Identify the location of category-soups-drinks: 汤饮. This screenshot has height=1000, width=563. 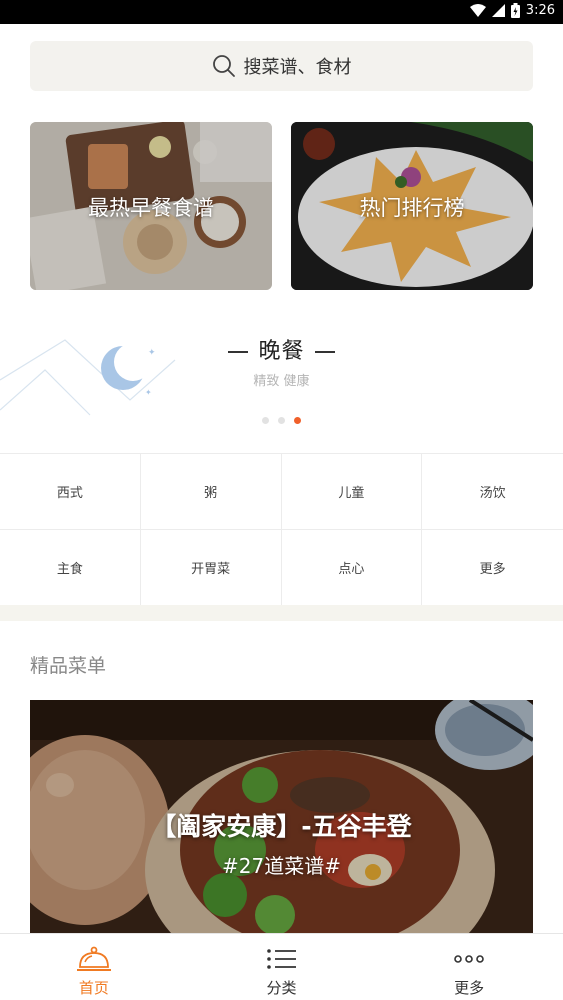
(492, 492).